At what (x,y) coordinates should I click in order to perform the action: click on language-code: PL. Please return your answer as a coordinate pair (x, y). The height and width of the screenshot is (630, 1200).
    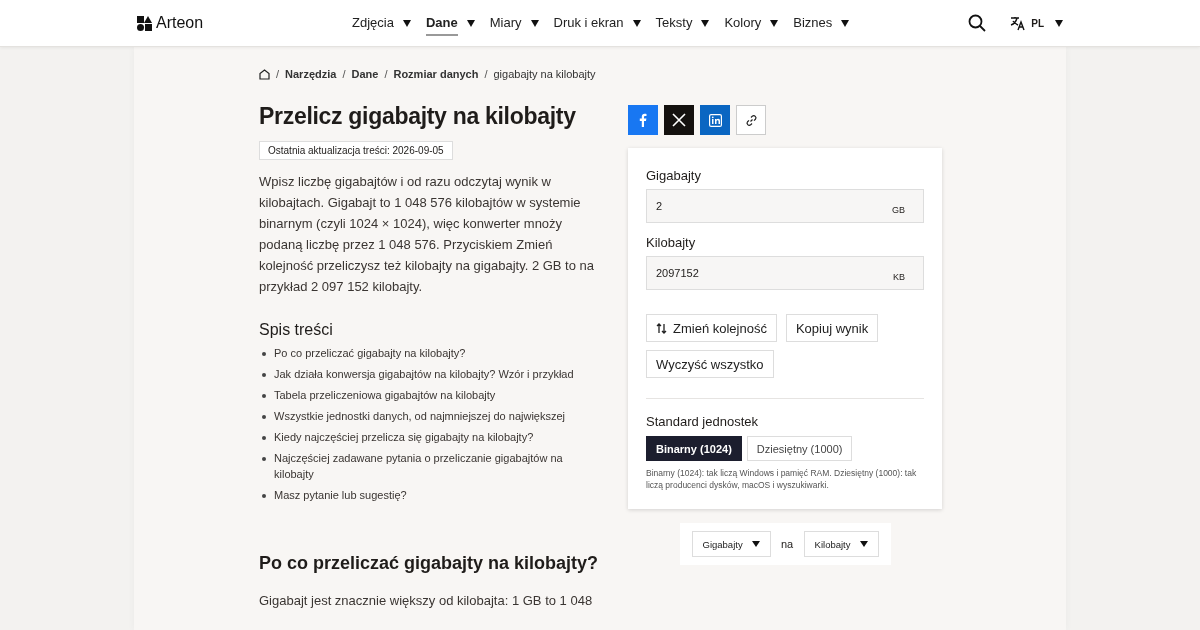
    Looking at the image, I should click on (1037, 23).